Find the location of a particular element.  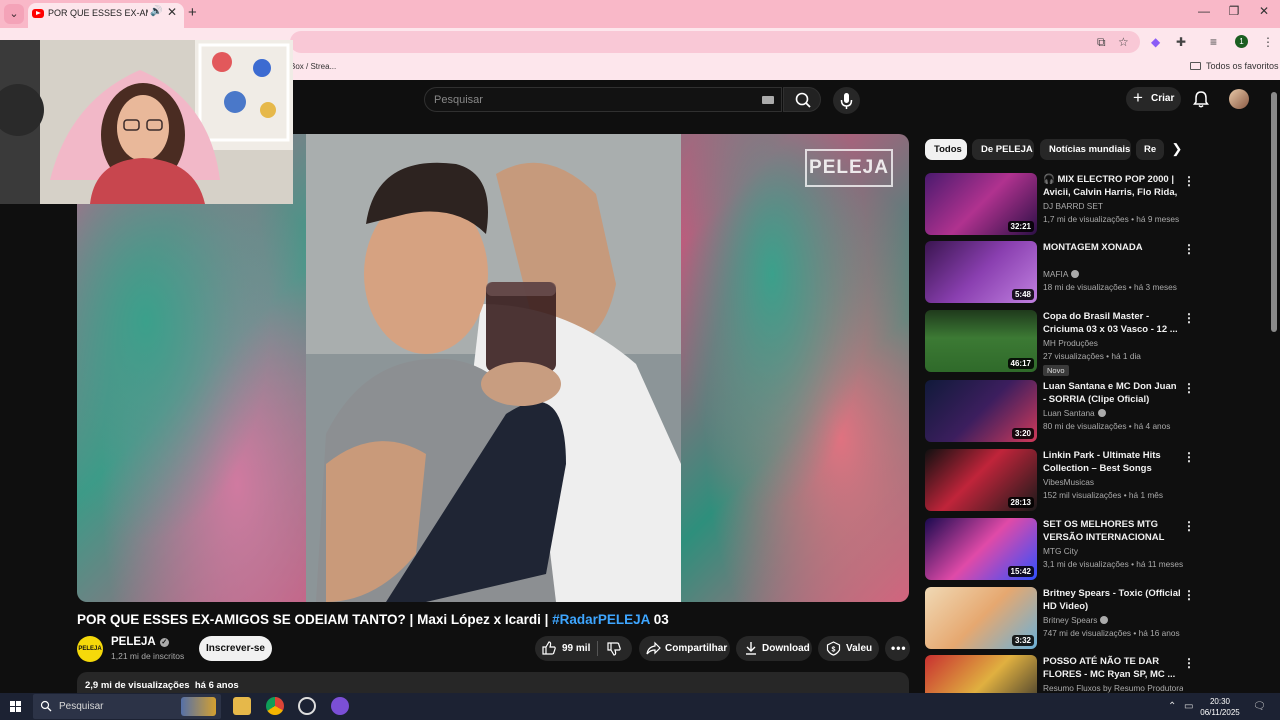

chip-from-peleja: De PELEJA is located at coordinates (1003, 149).